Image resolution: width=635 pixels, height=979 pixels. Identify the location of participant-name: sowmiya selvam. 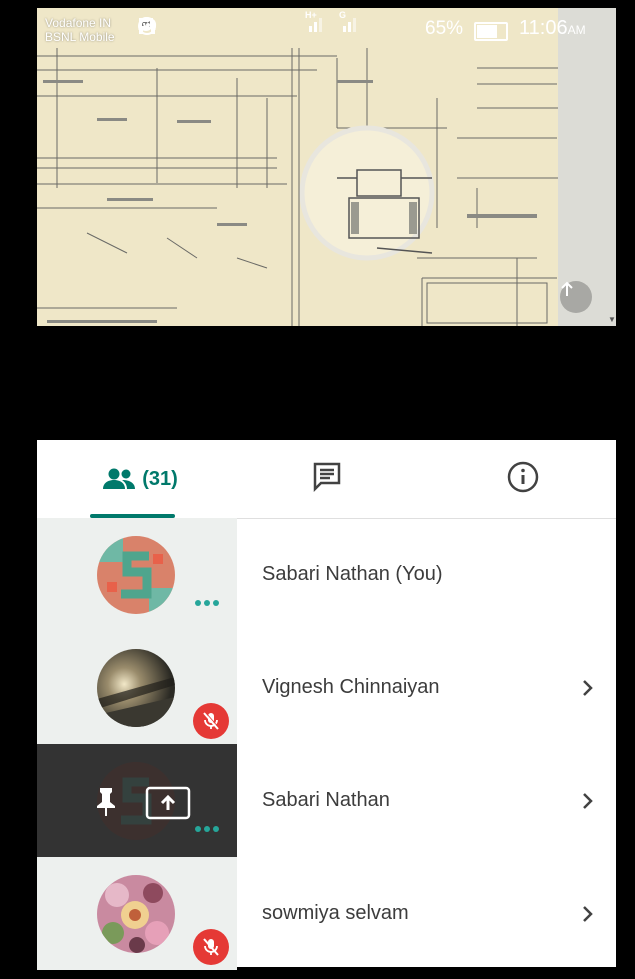
(335, 913).